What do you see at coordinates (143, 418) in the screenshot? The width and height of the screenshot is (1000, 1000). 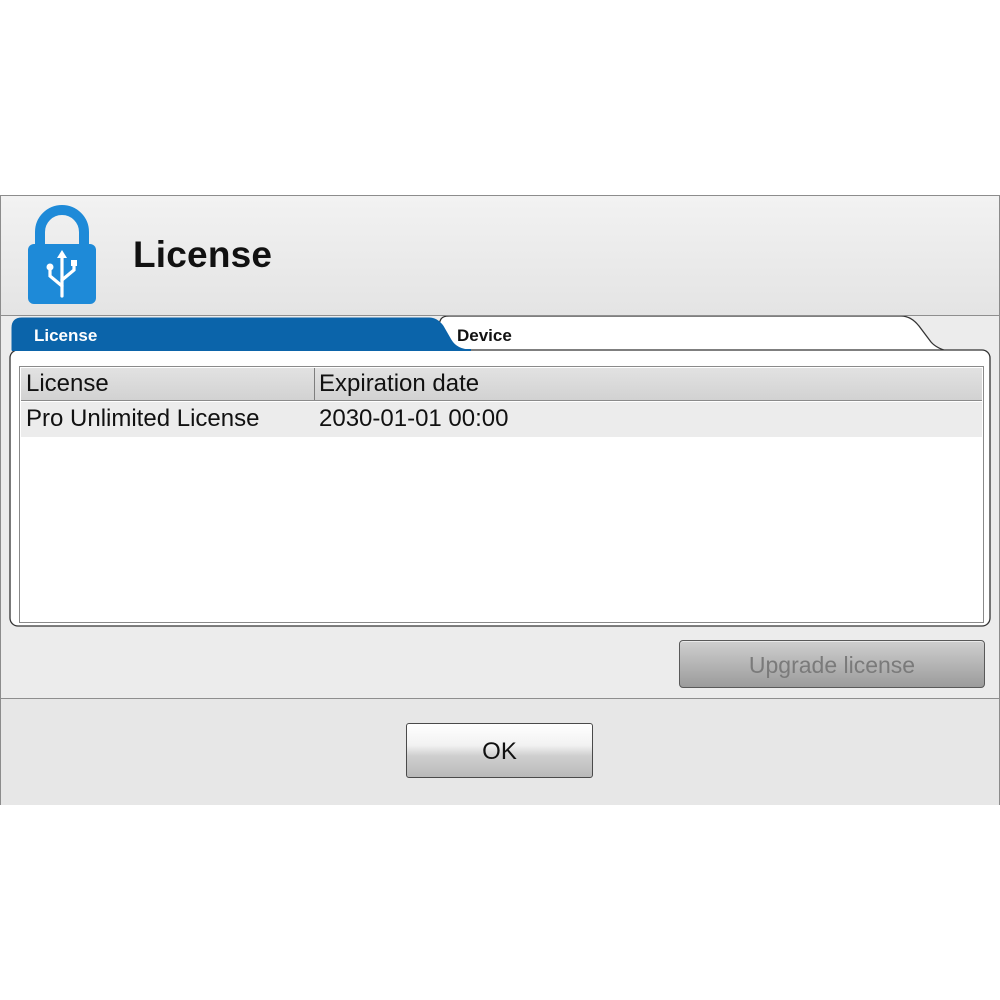 I see `cell-license: Pro Unlimited License` at bounding box center [143, 418].